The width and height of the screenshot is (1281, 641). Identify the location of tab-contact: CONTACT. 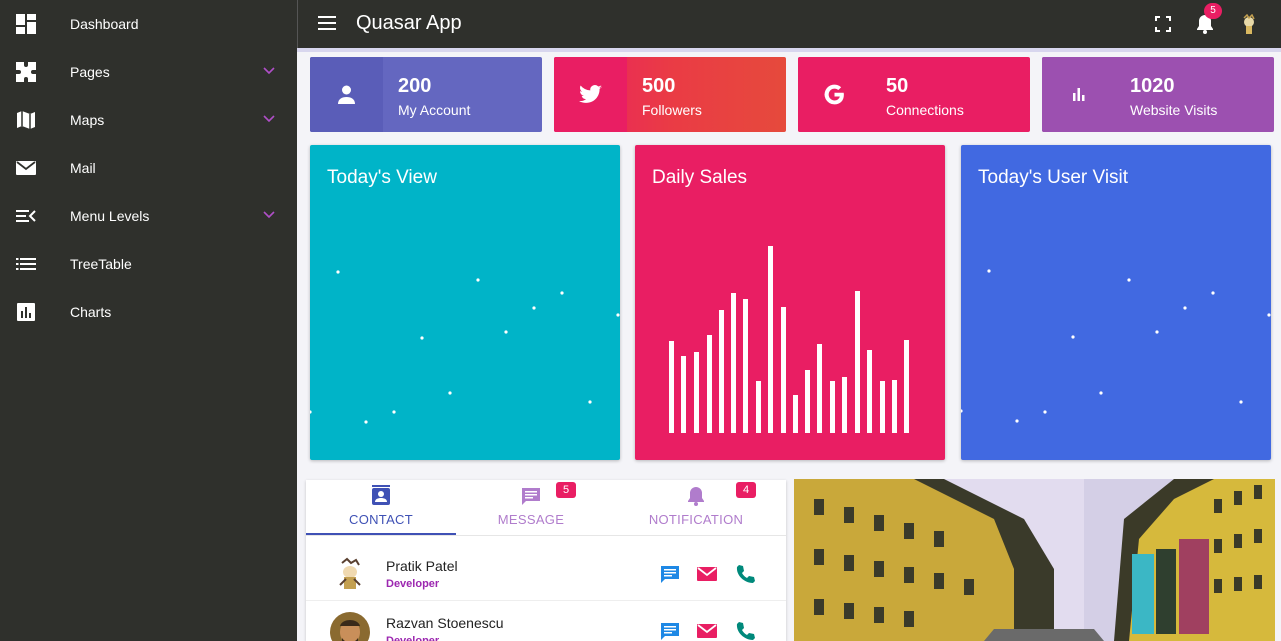
(381, 507).